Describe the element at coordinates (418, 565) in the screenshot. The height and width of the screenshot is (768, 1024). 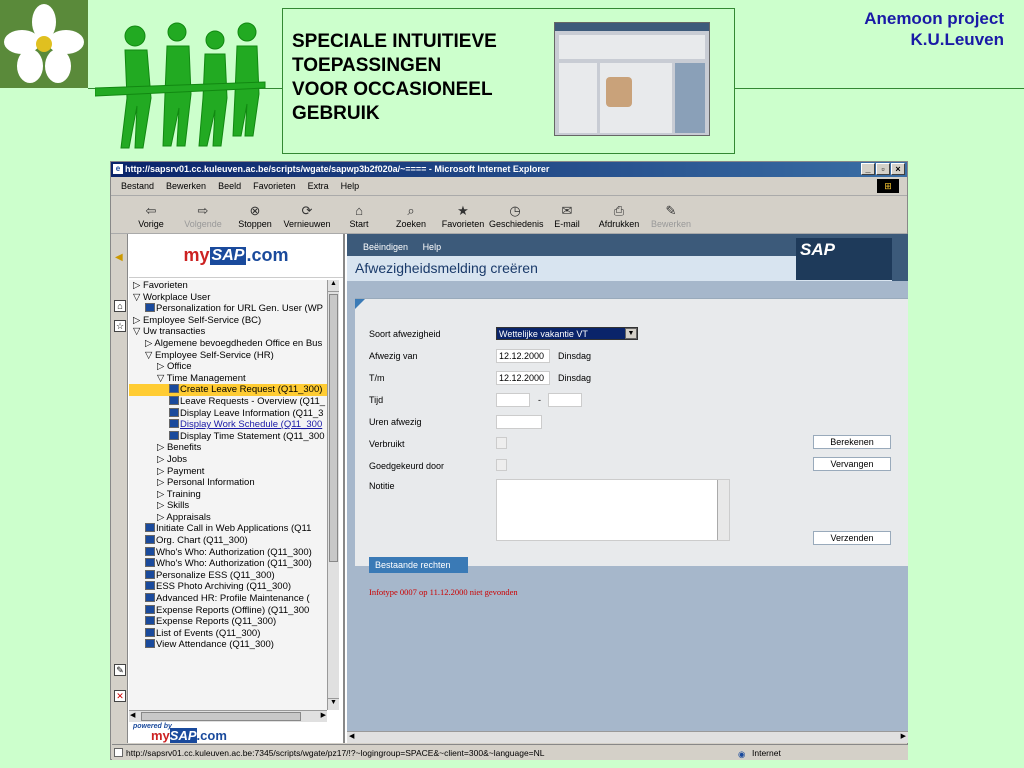
I see `existing-entitlements-button: Bestaande rechten` at that location.